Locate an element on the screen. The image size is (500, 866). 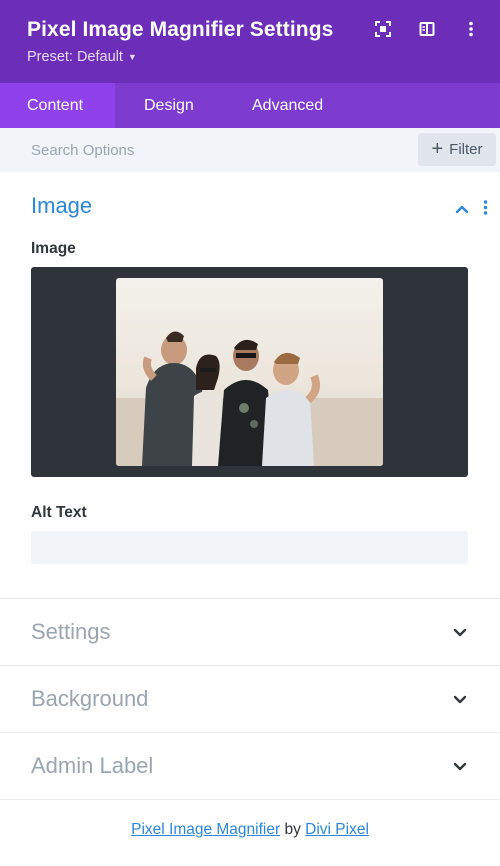
caret-down-icon: ▼ is located at coordinates (132, 57).